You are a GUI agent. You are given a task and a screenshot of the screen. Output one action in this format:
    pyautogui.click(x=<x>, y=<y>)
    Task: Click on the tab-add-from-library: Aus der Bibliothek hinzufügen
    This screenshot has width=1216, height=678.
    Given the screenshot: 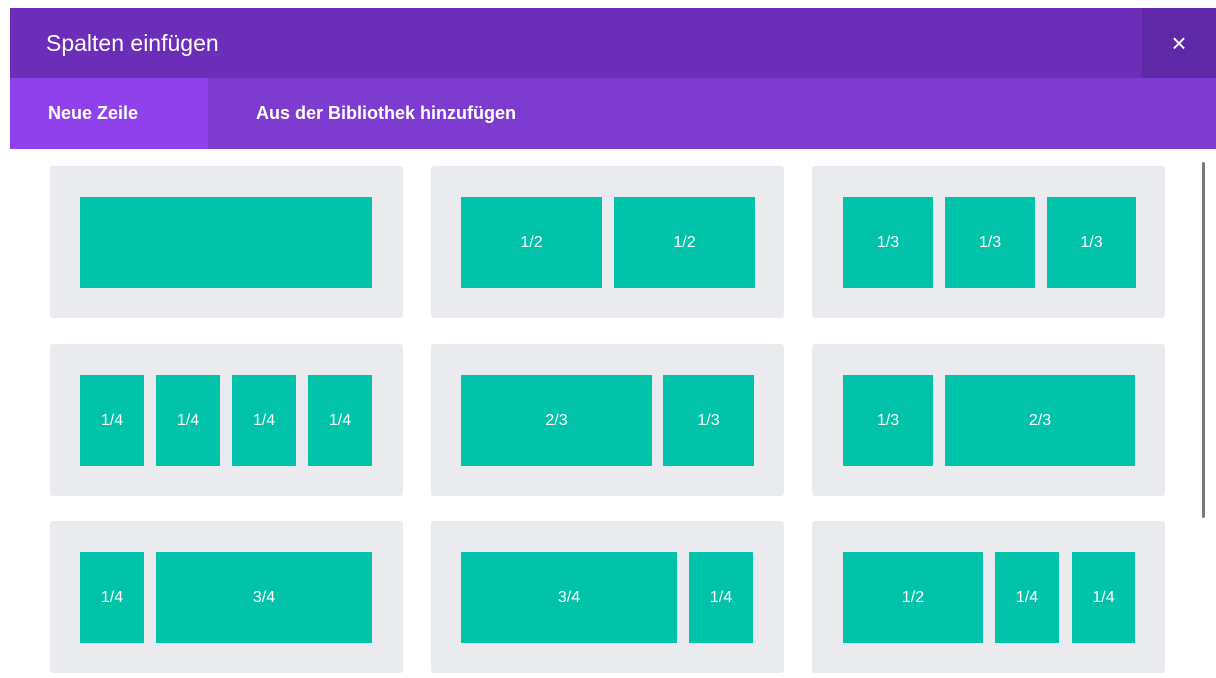 What is the action you would take?
    pyautogui.click(x=386, y=113)
    